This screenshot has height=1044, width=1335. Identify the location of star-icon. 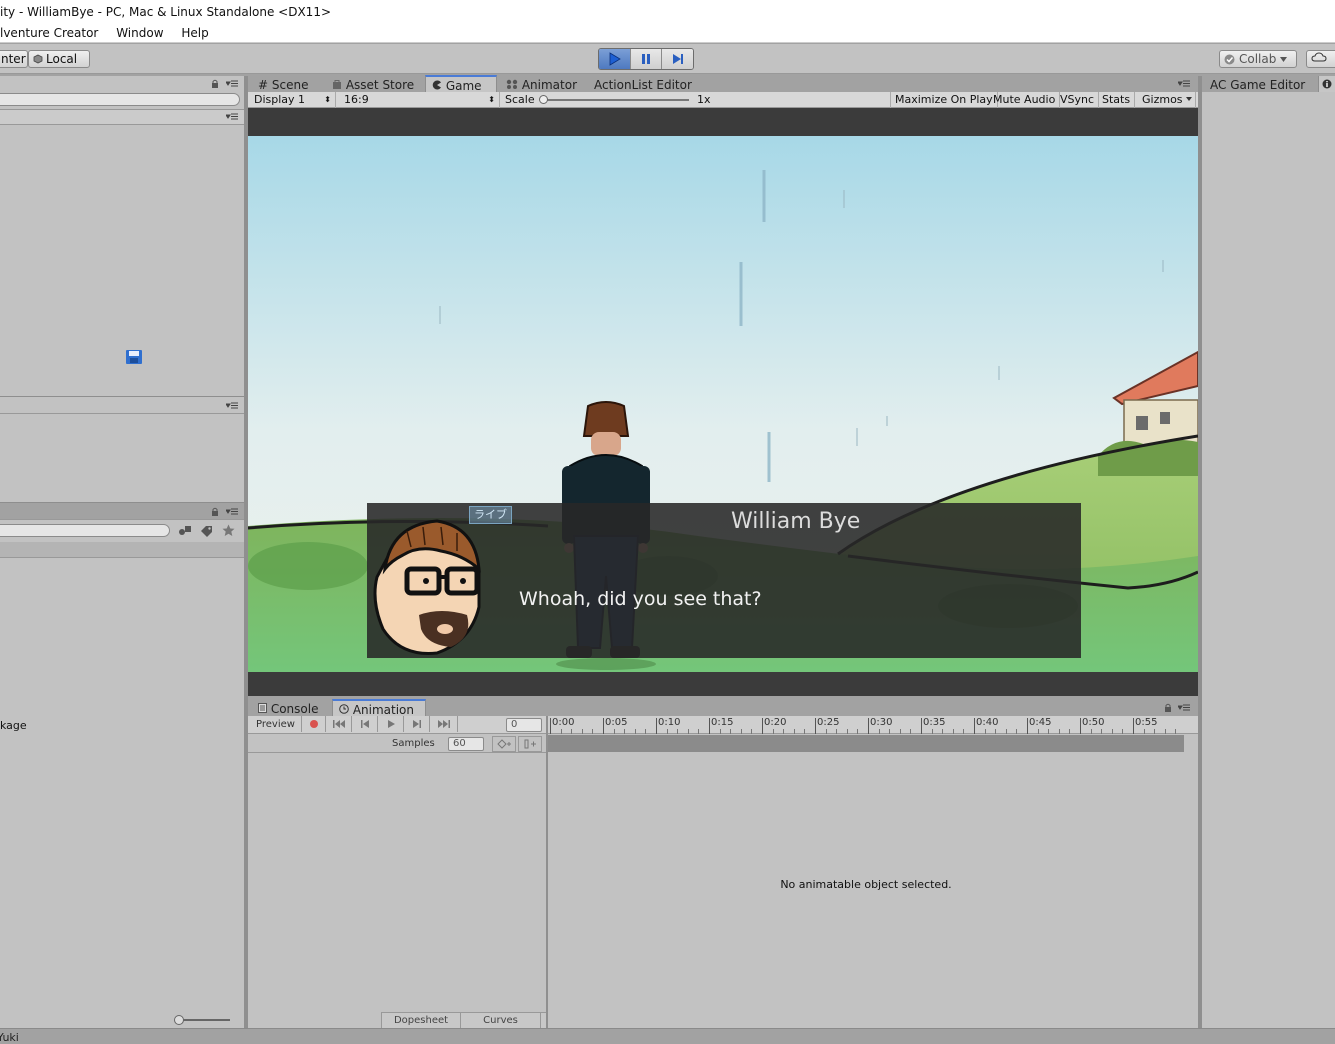
(228, 530).